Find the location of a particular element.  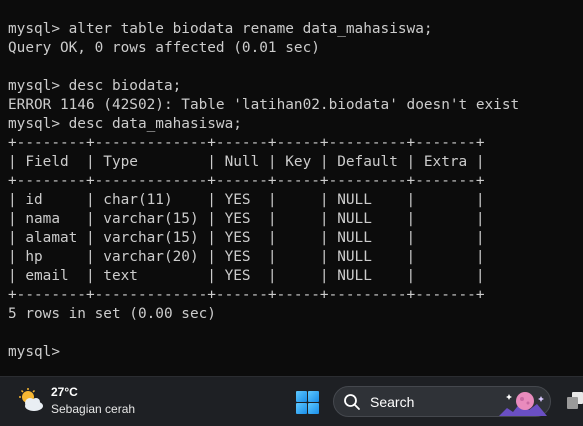

partly-sunny-icon is located at coordinates (31, 399).